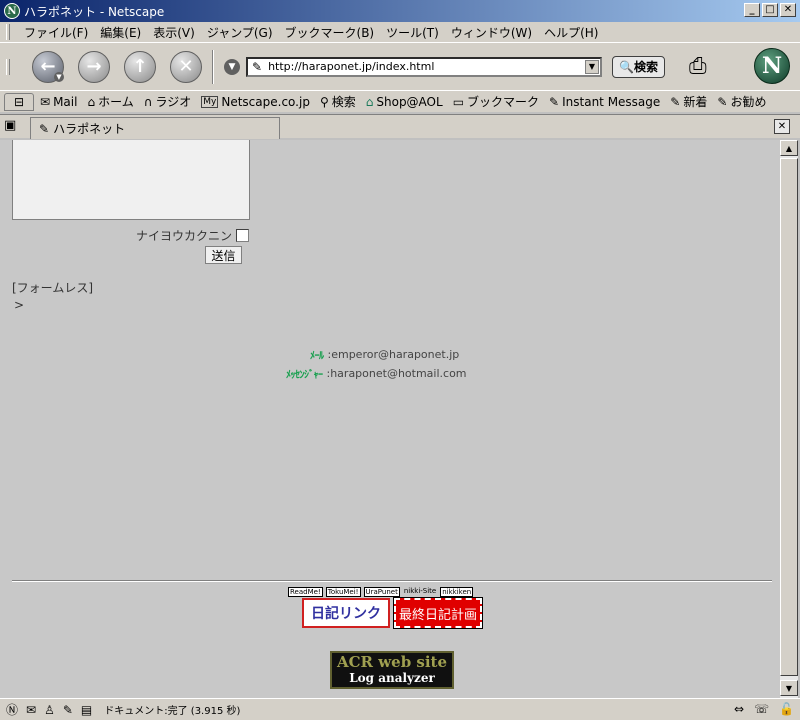 Image resolution: width=800 pixels, height=720 pixels. What do you see at coordinates (752, 10) in the screenshot?
I see `minimize-button: _` at bounding box center [752, 10].